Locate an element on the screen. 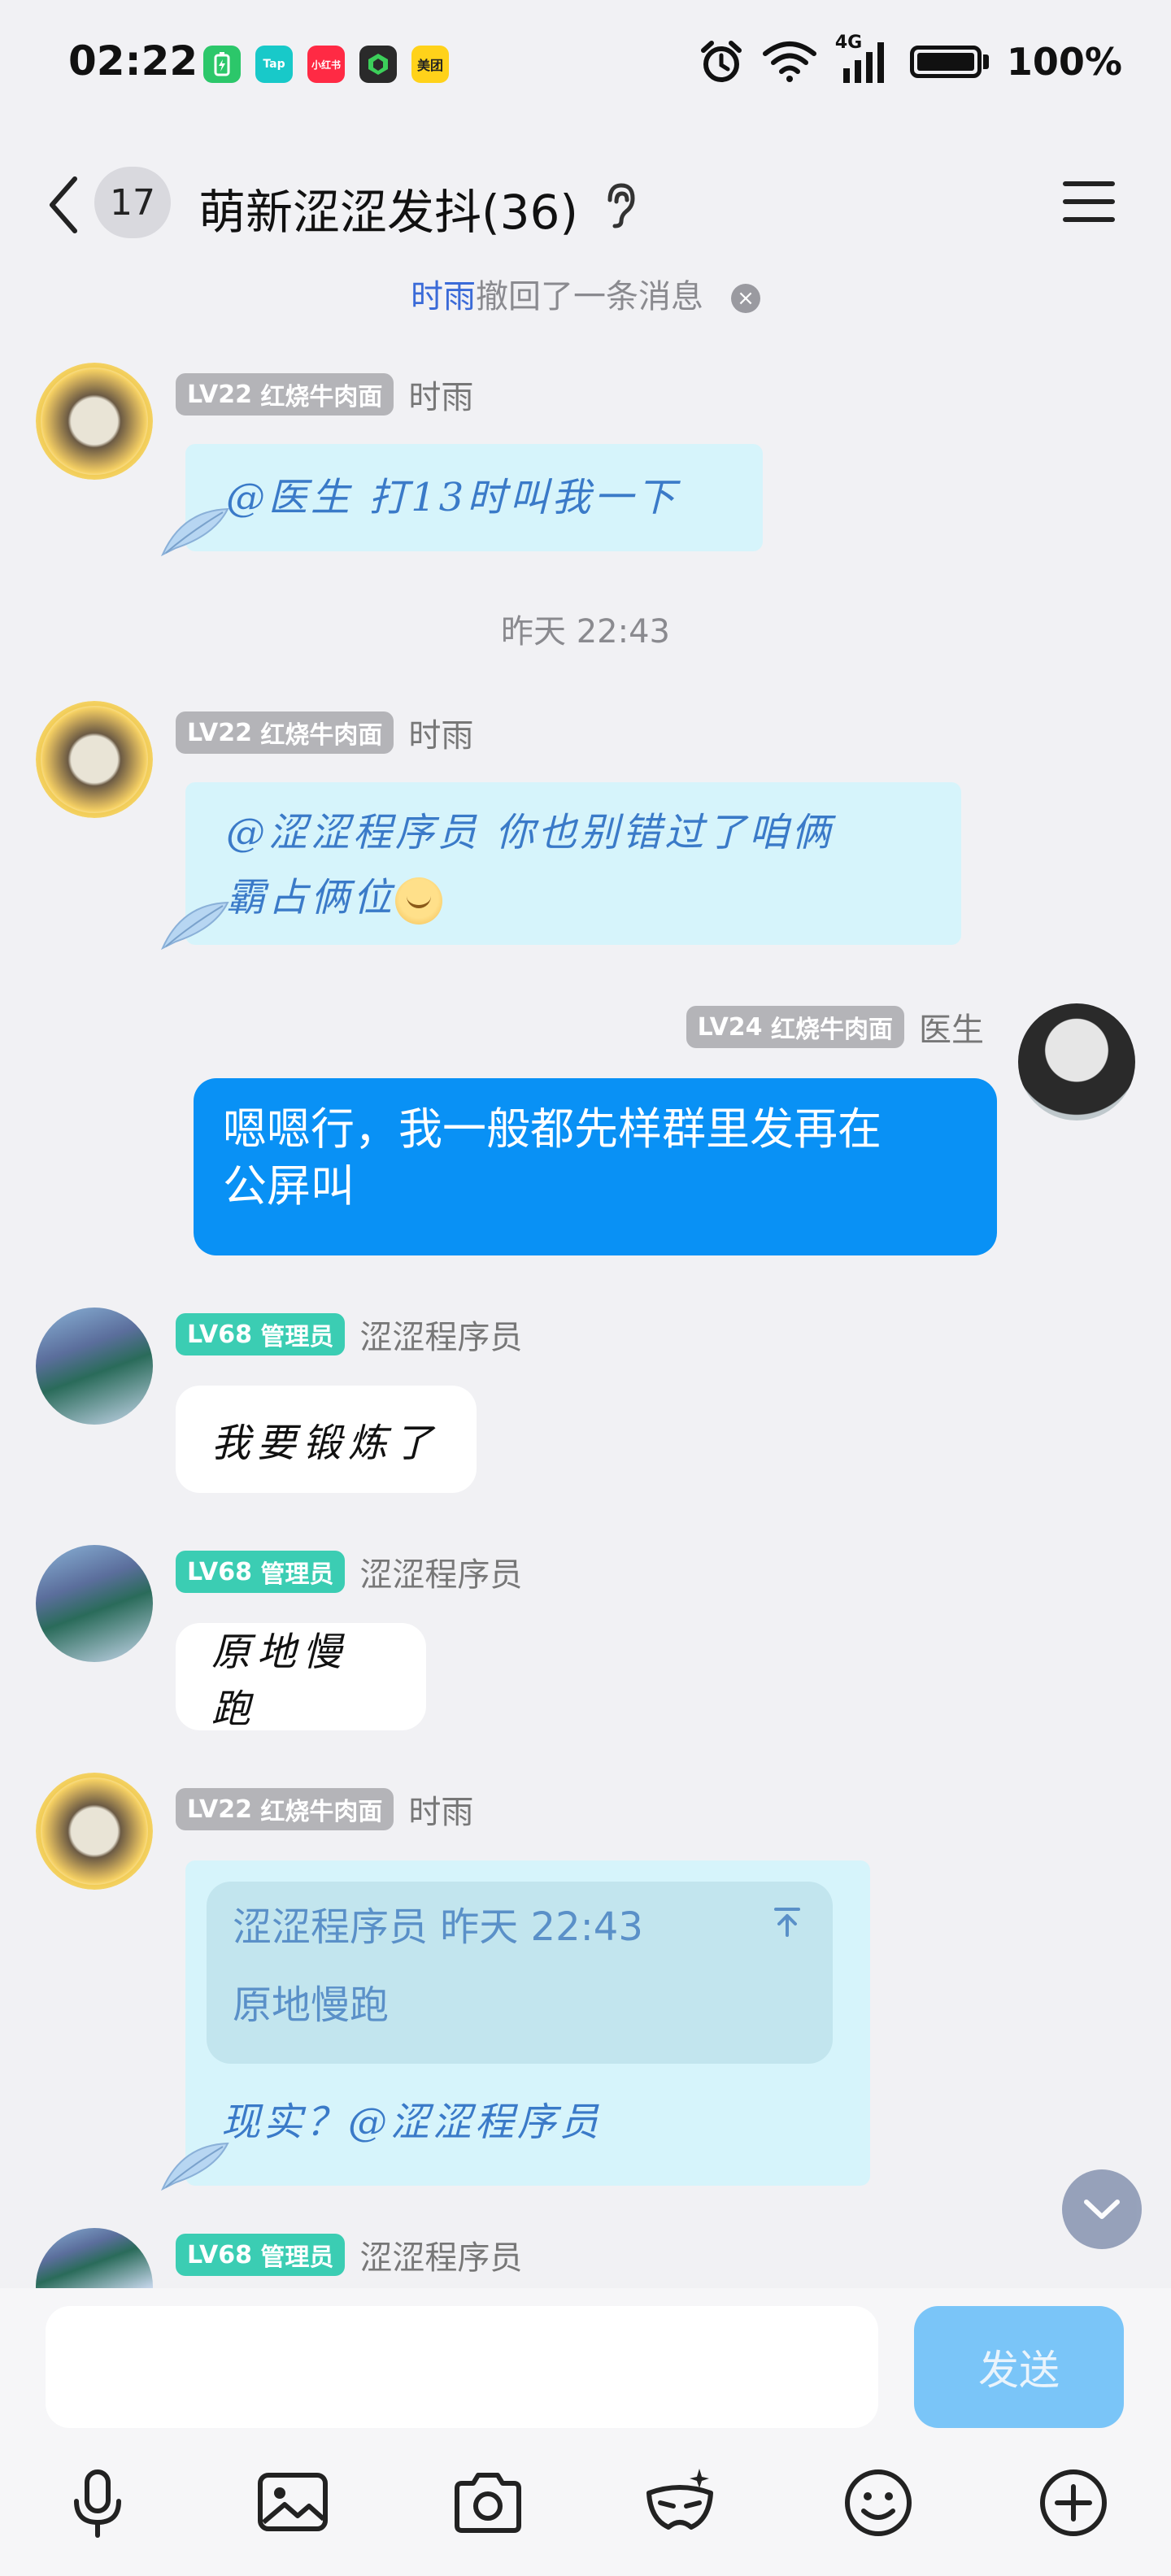 This screenshot has height=2576, width=1171. image-icon is located at coordinates (293, 2502).